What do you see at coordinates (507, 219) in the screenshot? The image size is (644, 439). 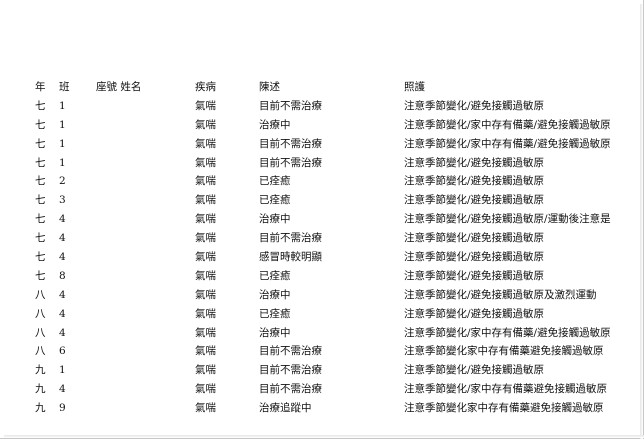 I see `cell-care: 注意季節變化/避免接觸過敏原/運動後注意是` at bounding box center [507, 219].